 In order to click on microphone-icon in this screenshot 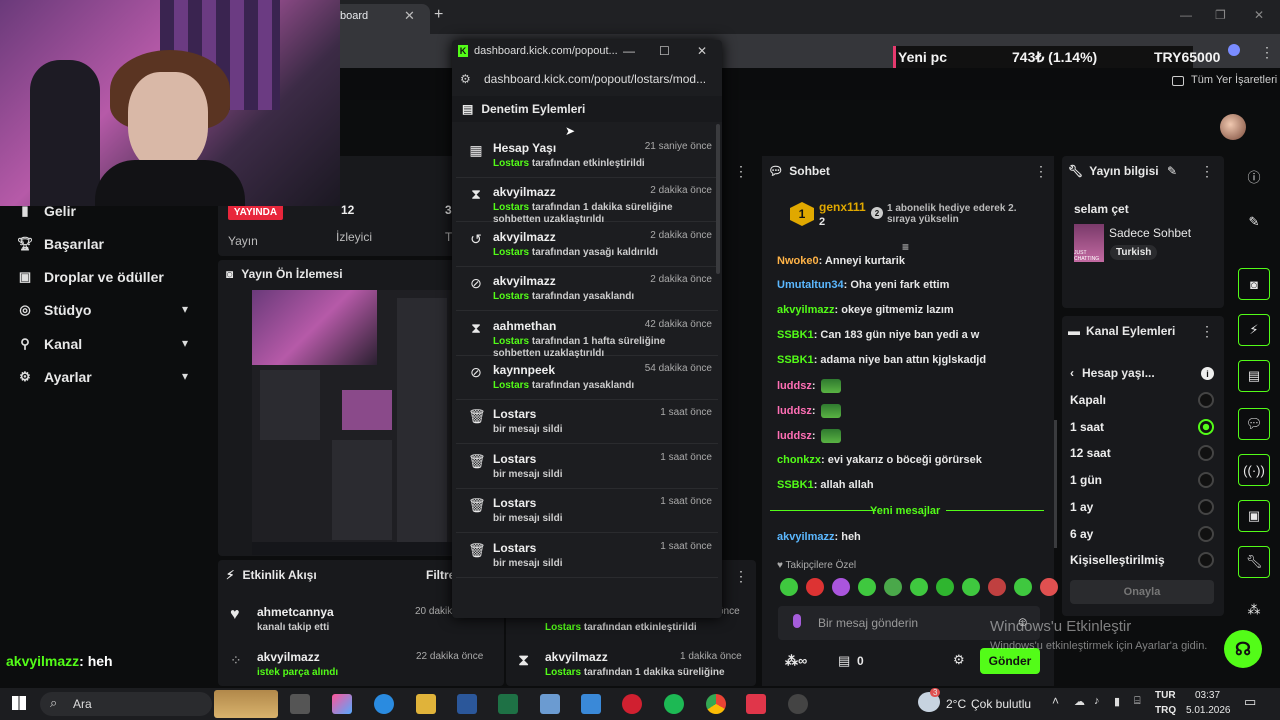, I will do `click(797, 621)`.